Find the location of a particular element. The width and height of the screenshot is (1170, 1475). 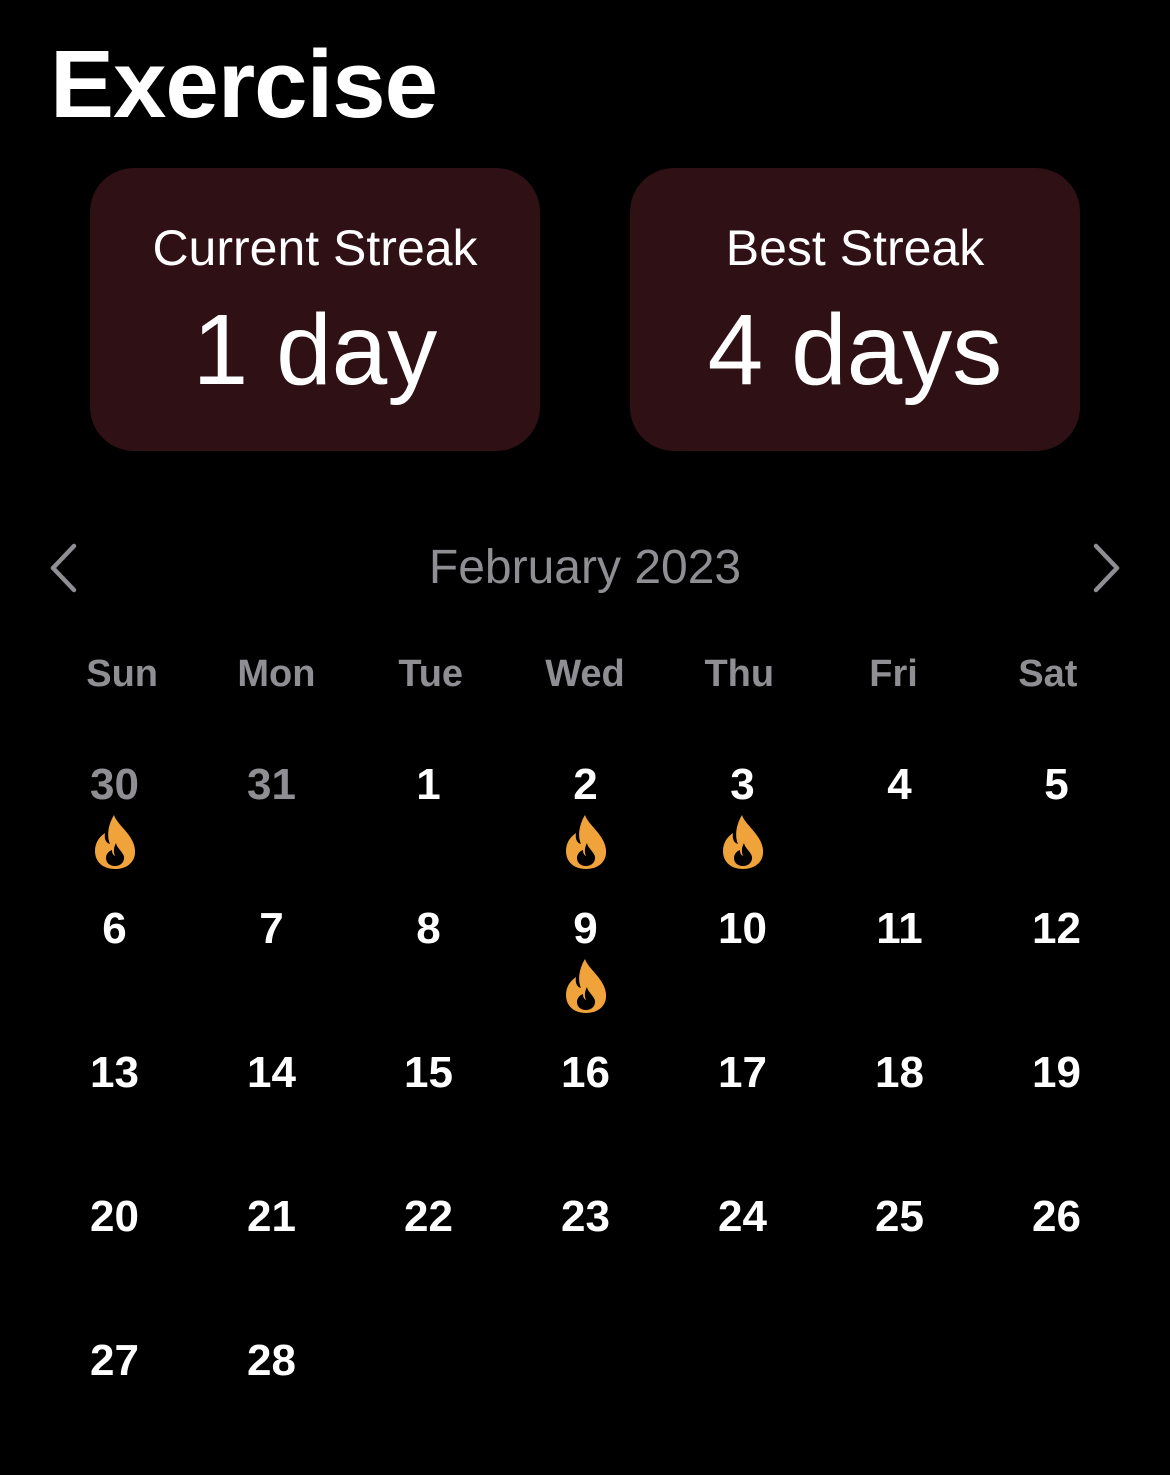

best-streak-card: Best Streak 4 days is located at coordinates (855, 309).